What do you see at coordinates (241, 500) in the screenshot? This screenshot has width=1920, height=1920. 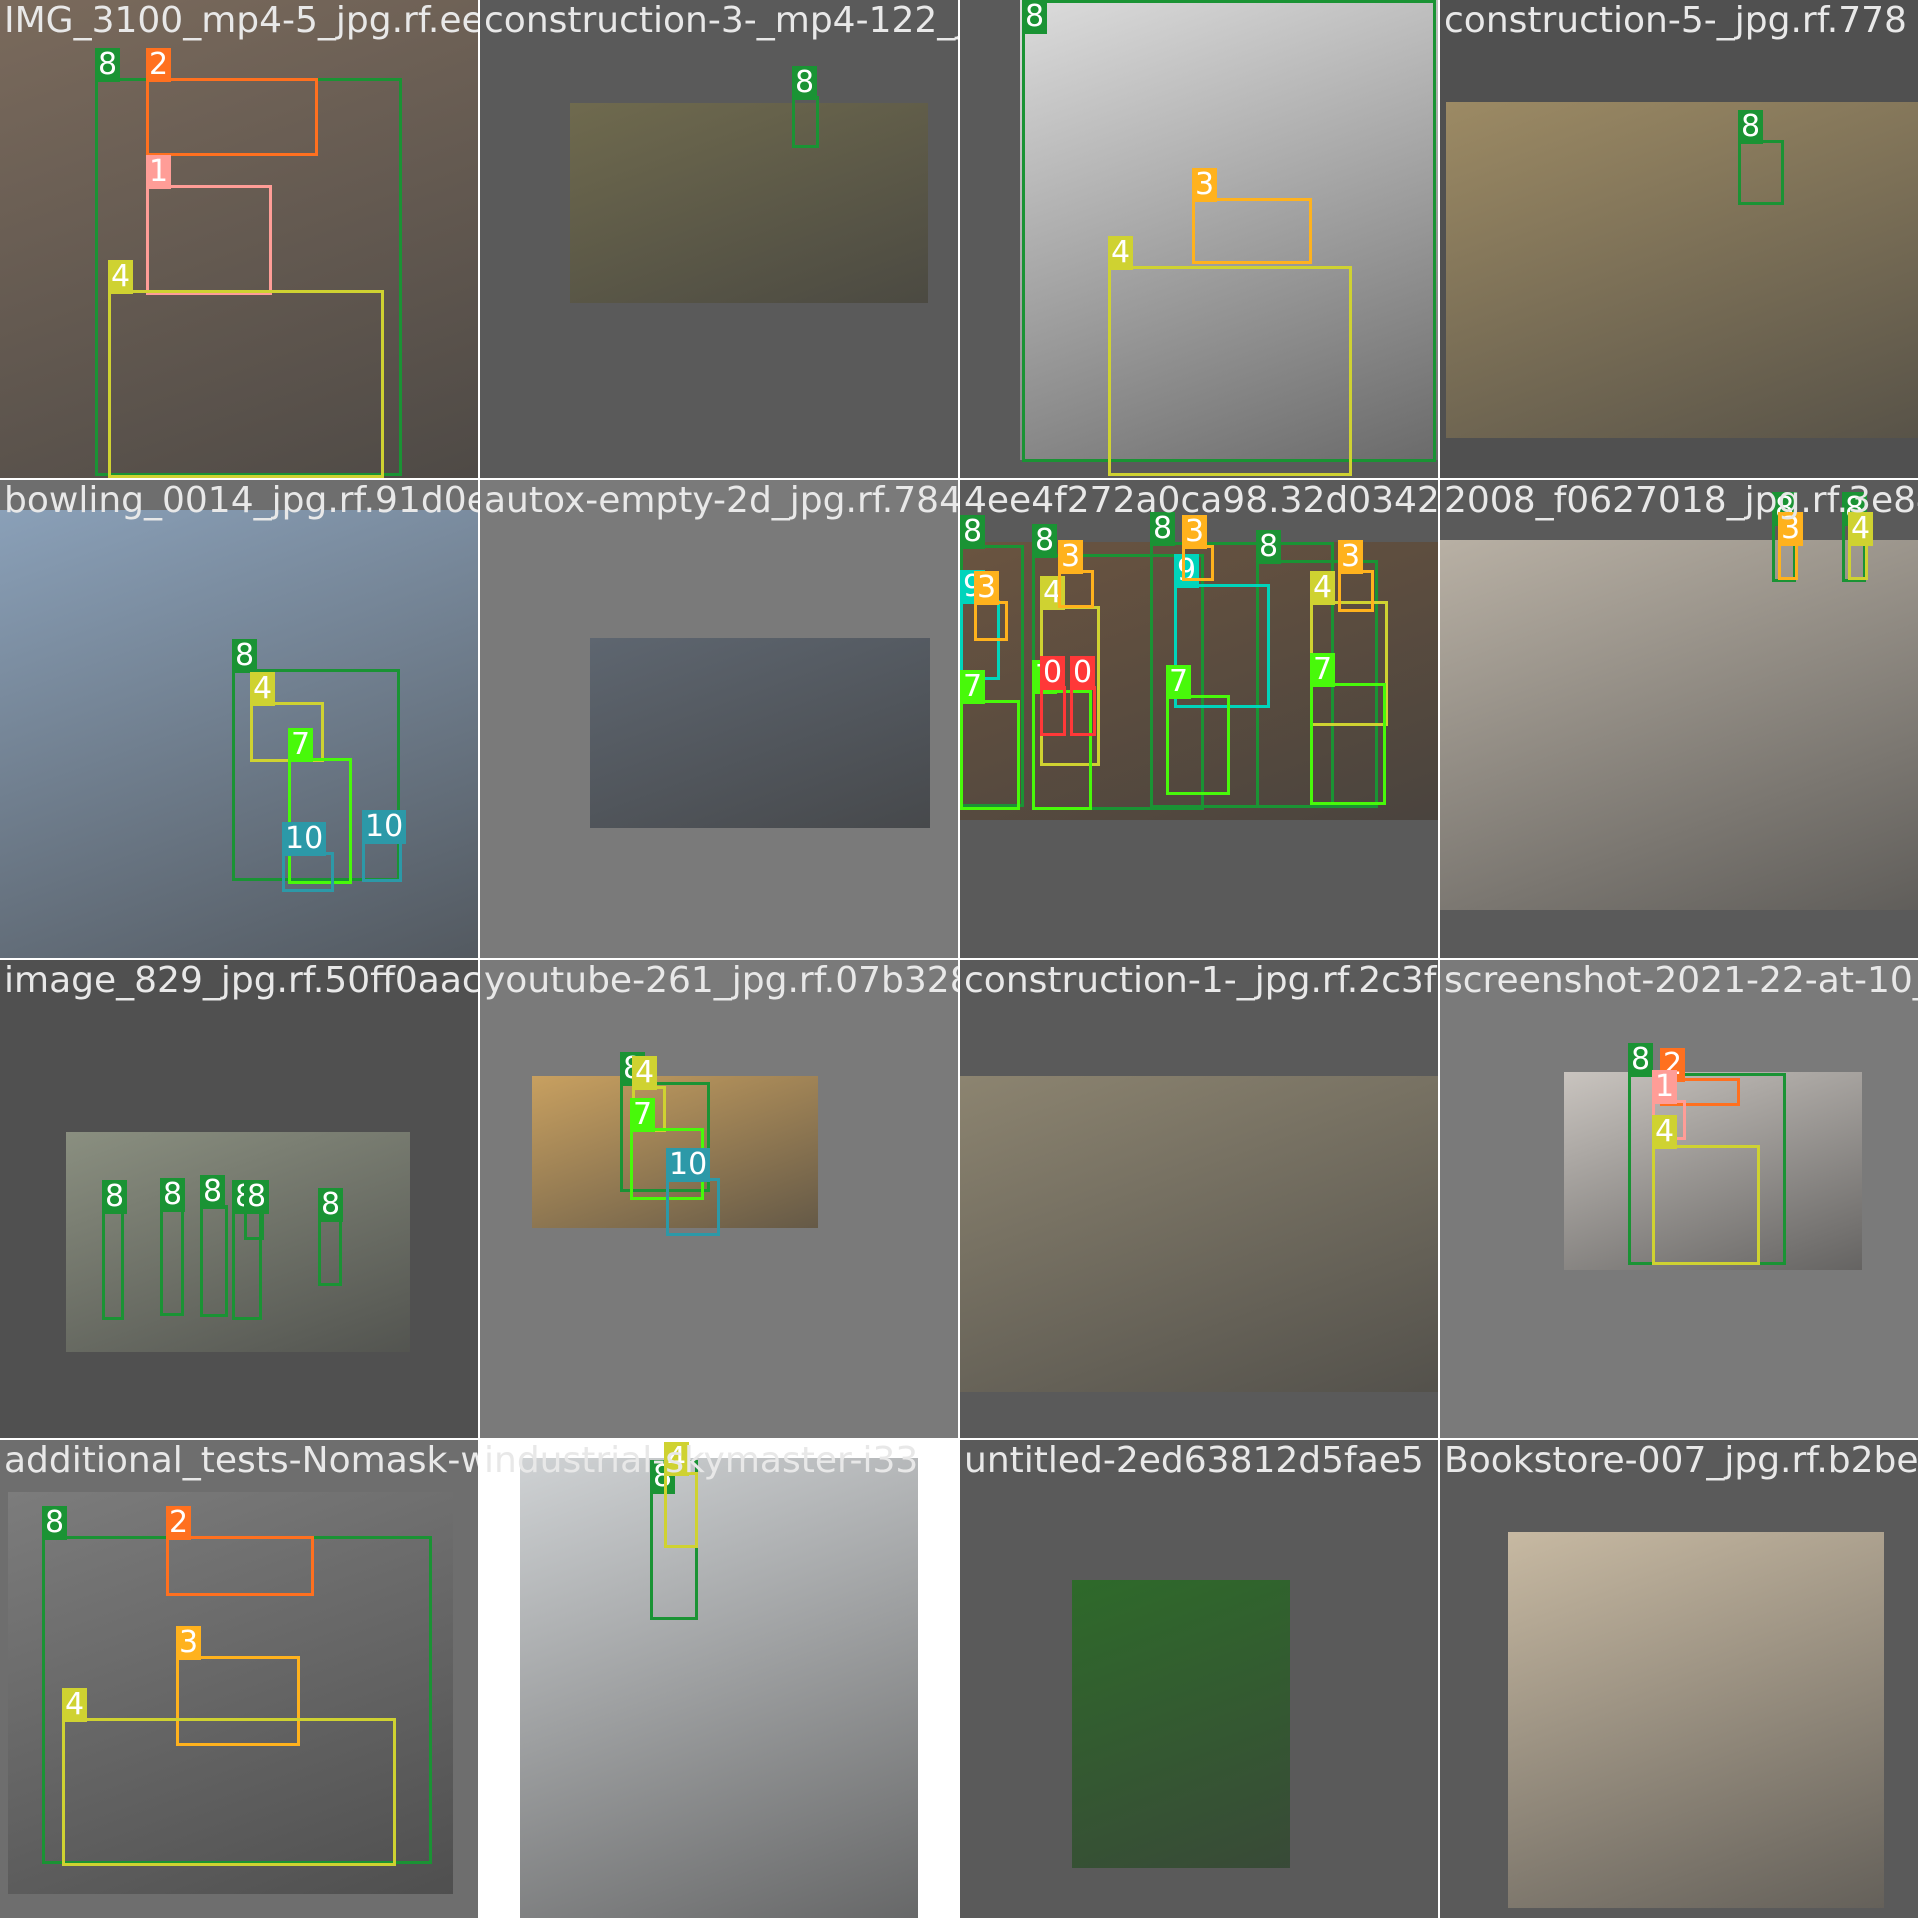 I see `tile-filename-label: bowling_0014_jpg.rf.91d0eb` at bounding box center [241, 500].